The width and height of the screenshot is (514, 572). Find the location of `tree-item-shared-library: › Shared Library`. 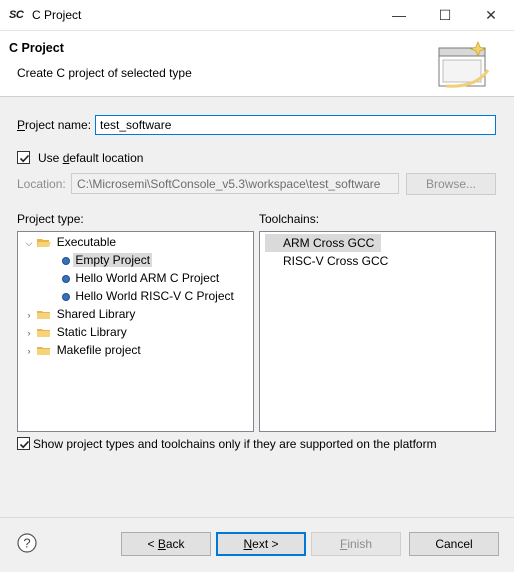

tree-item-shared-library: › Shared Library is located at coordinates (80, 314).